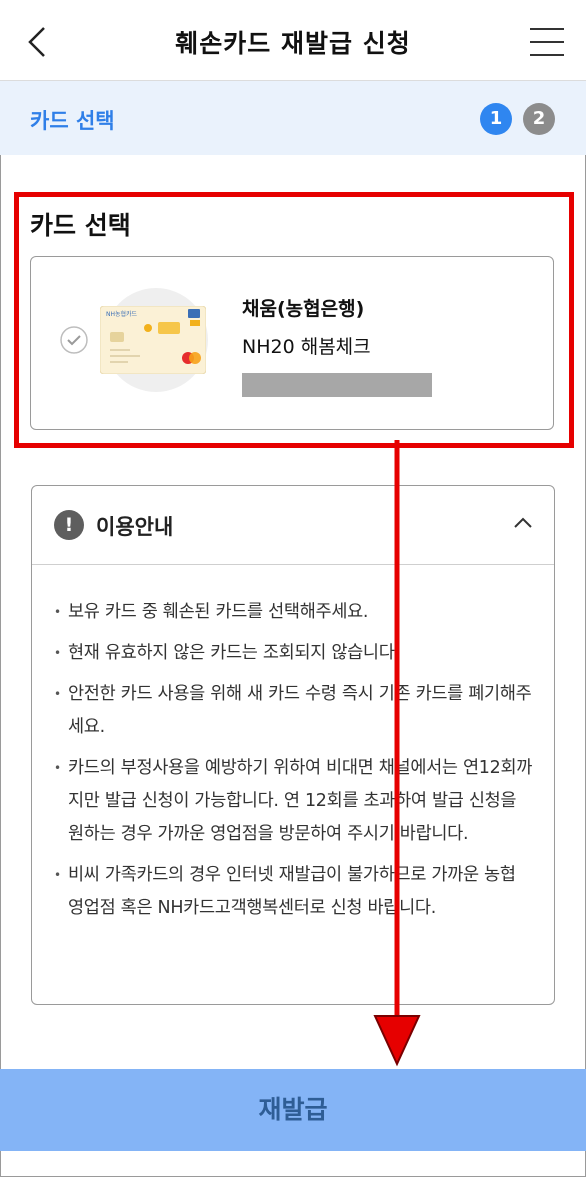 The height and width of the screenshot is (1177, 586). I want to click on info-note: 안전한 카드 사용을 위해 새 카드 수령 즉시 기존 카드를 폐기해주세요., so click(294, 711).